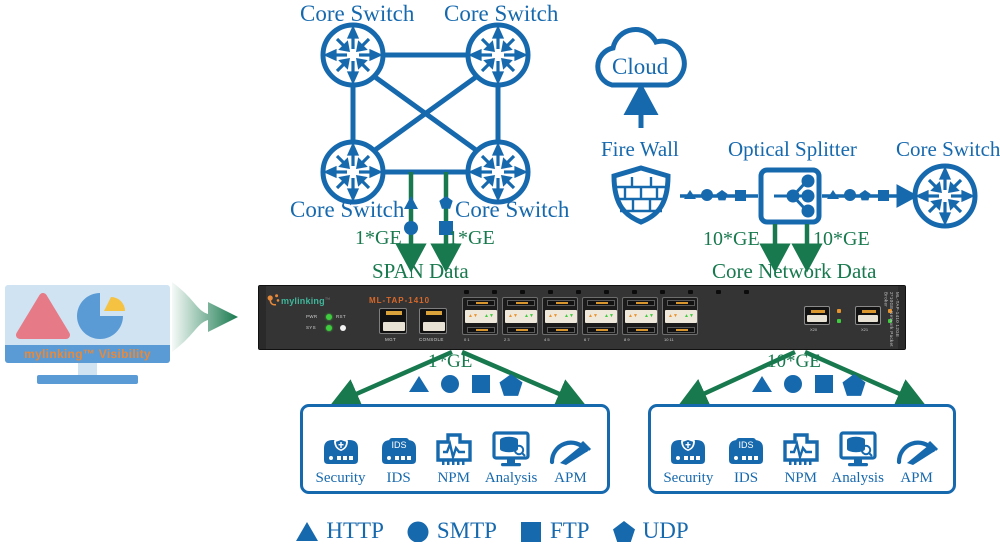  Describe the element at coordinates (665, 530) in the screenshot. I see `legend-label: UDP` at that location.